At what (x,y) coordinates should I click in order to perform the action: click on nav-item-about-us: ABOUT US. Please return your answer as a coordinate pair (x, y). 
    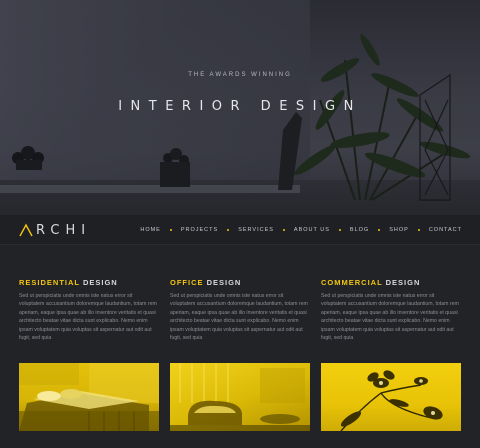
    Looking at the image, I should click on (312, 230).